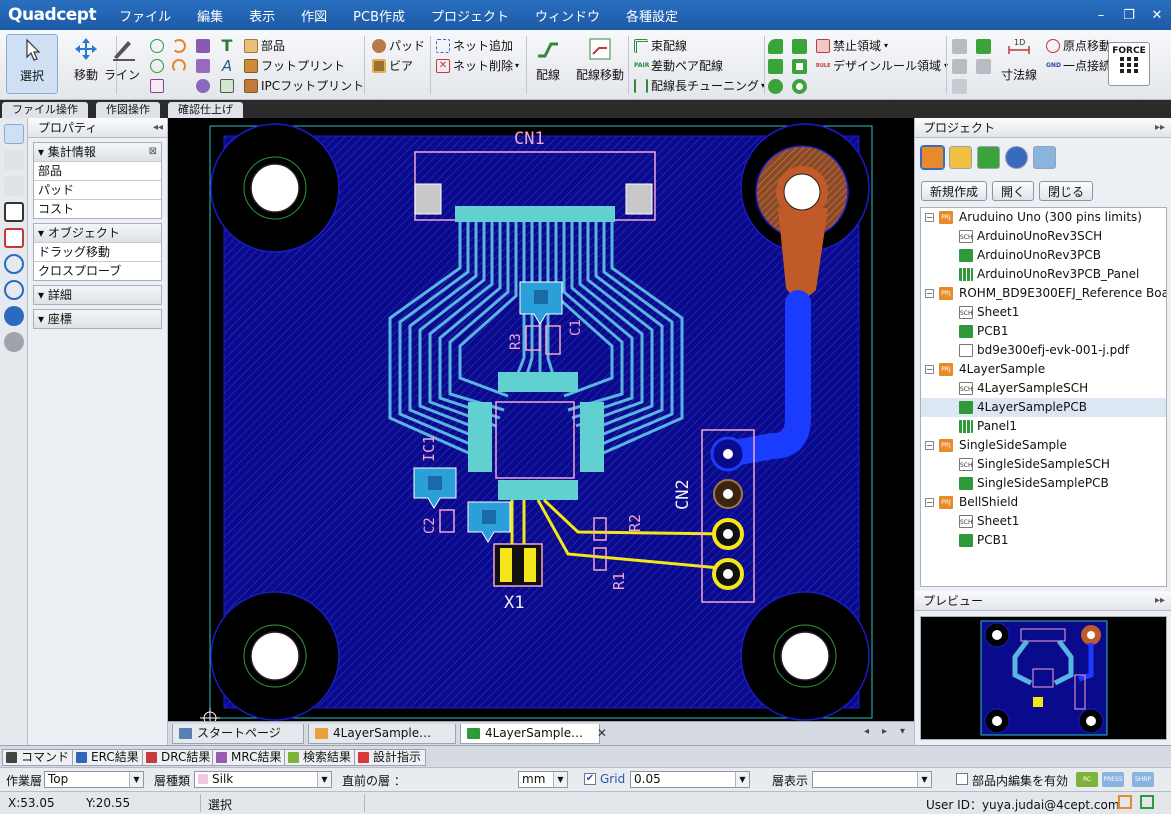  What do you see at coordinates (1043, 255) in the screenshot?
I see `tree-item: ArduinoUnoRev3PCB` at bounding box center [1043, 255].